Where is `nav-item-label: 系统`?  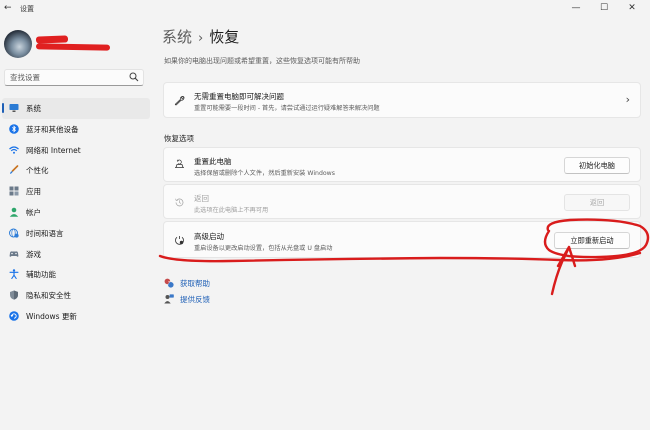
nav-item-label: 系统 is located at coordinates (33, 108).